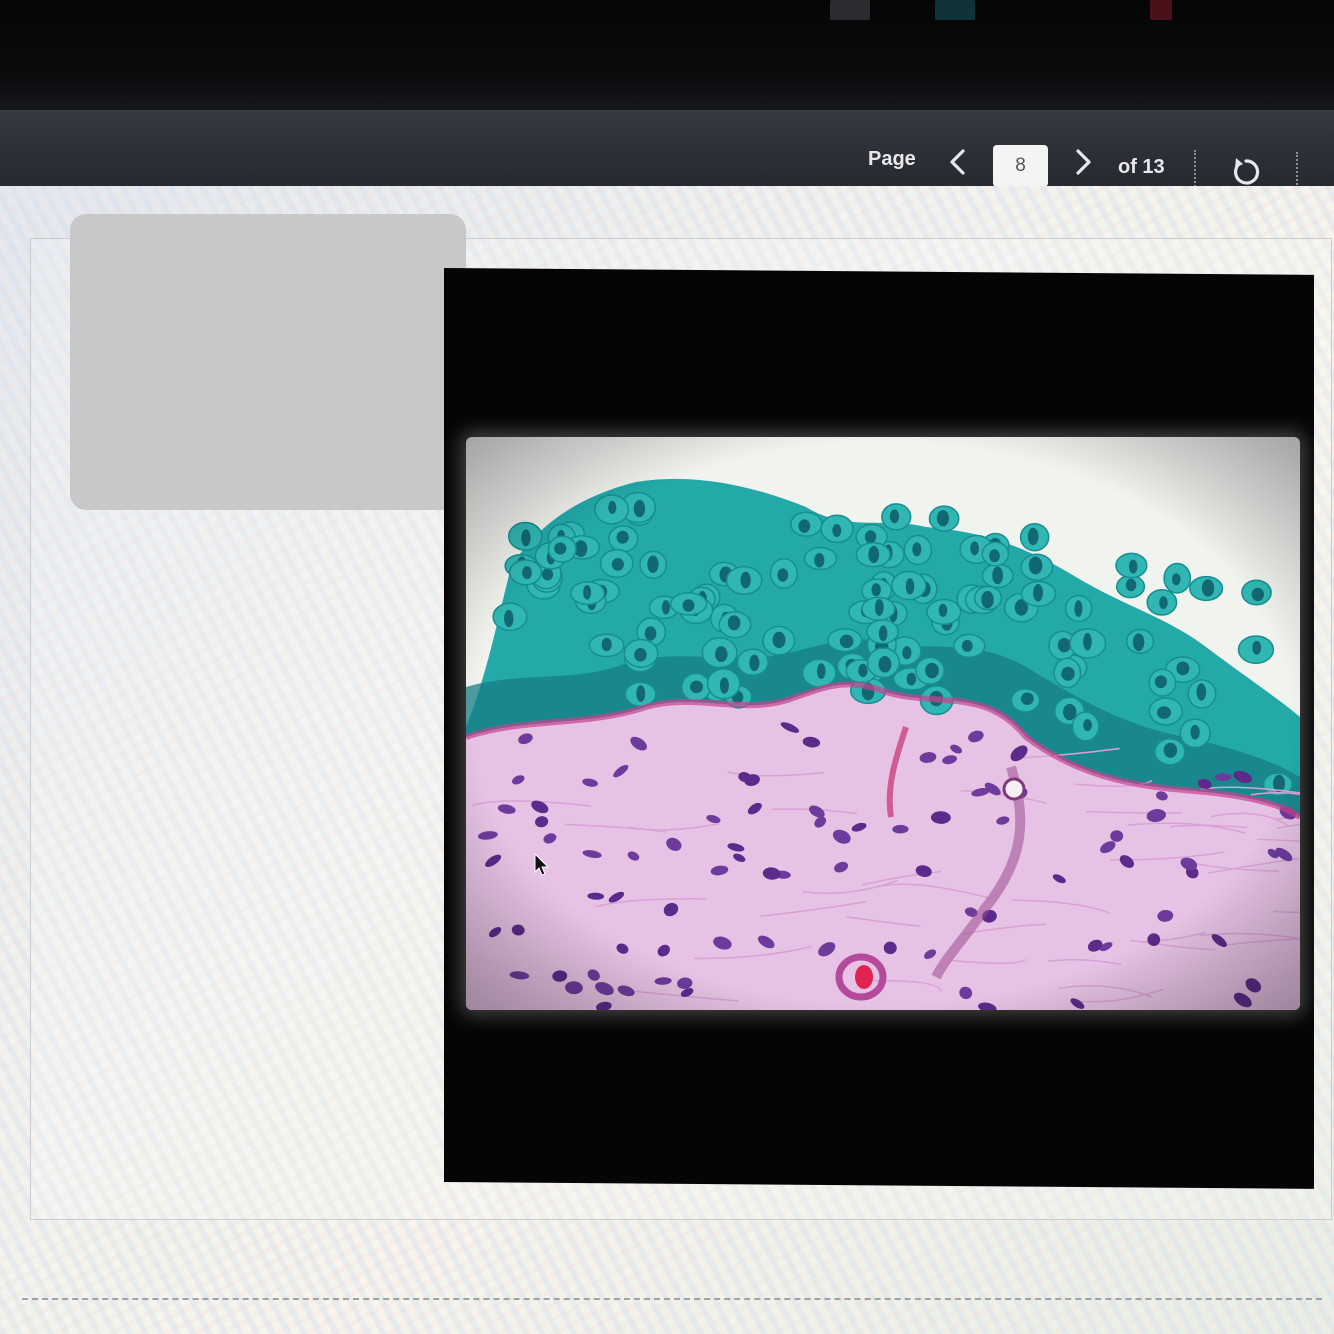 Image resolution: width=1334 pixels, height=1334 pixels. I want to click on monitor-bezel, so click(667, 56).